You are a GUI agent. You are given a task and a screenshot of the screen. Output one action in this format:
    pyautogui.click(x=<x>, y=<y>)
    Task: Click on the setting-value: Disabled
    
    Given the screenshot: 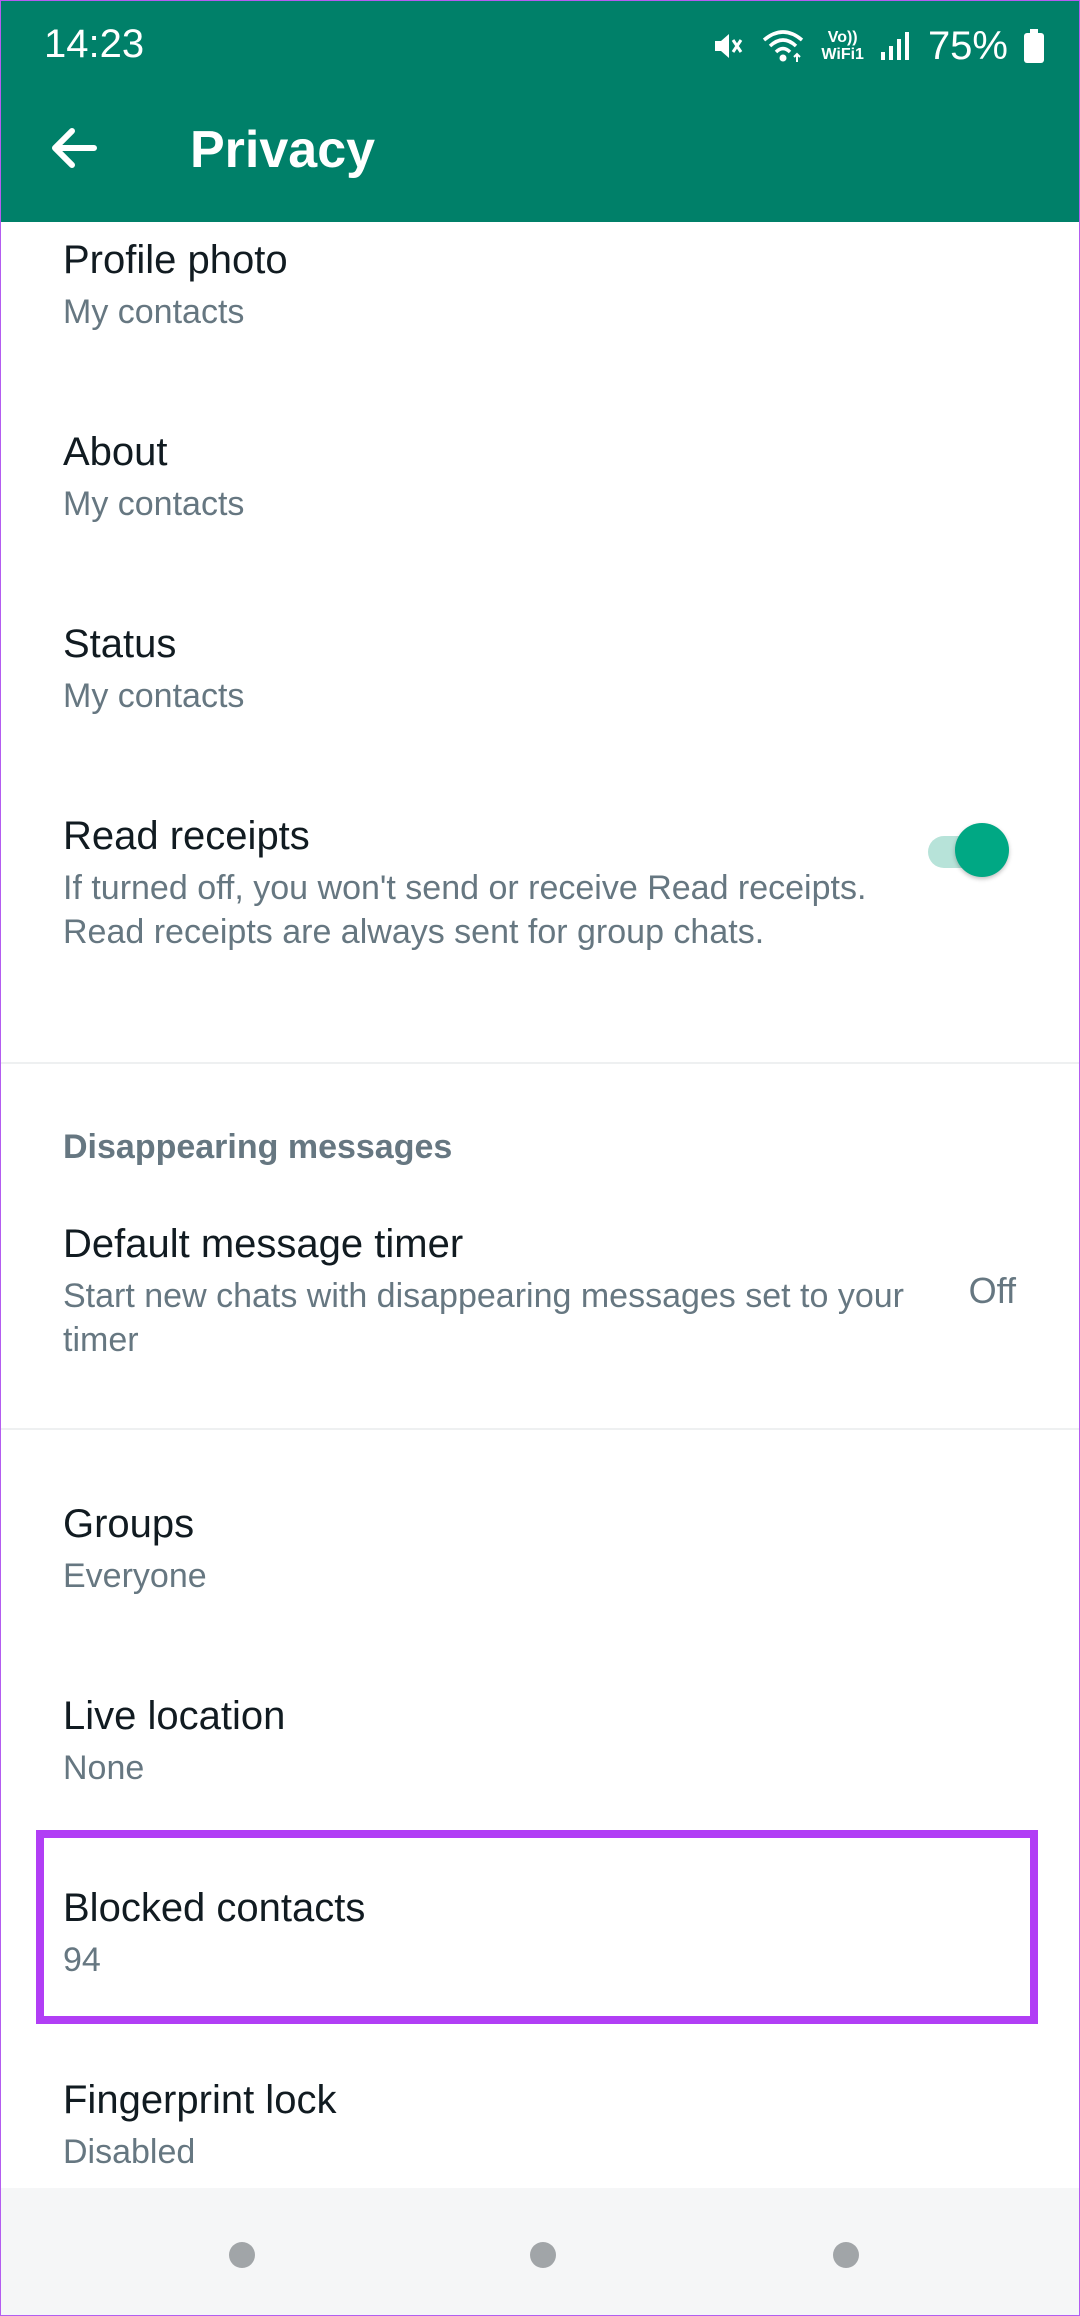 What is the action you would take?
    pyautogui.click(x=129, y=2152)
    